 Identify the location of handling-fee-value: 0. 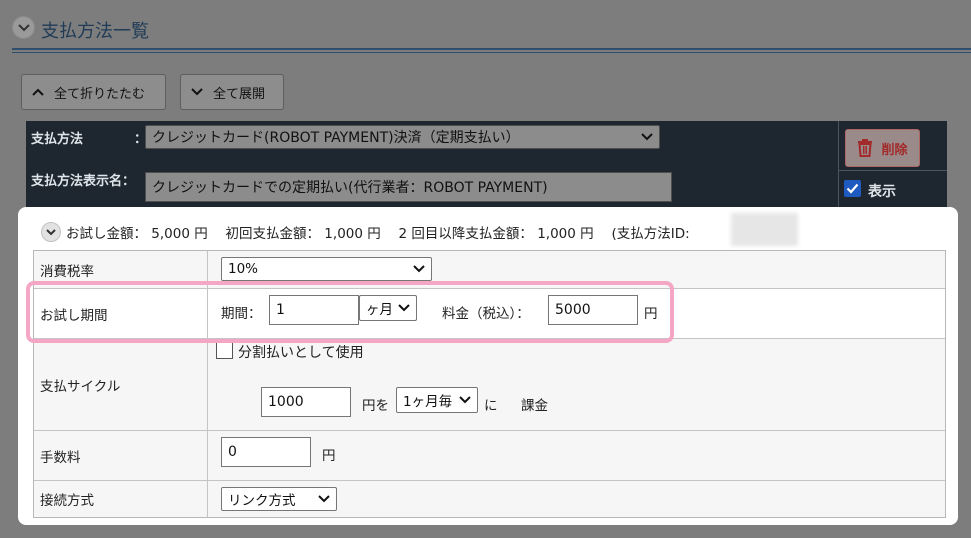
(232, 452).